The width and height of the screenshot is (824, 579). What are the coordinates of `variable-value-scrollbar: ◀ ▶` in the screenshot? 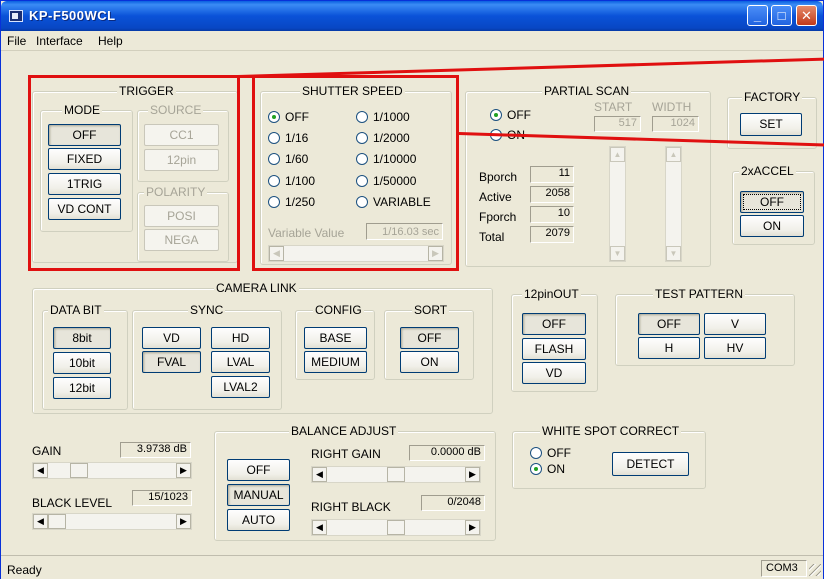 It's located at (356, 253).